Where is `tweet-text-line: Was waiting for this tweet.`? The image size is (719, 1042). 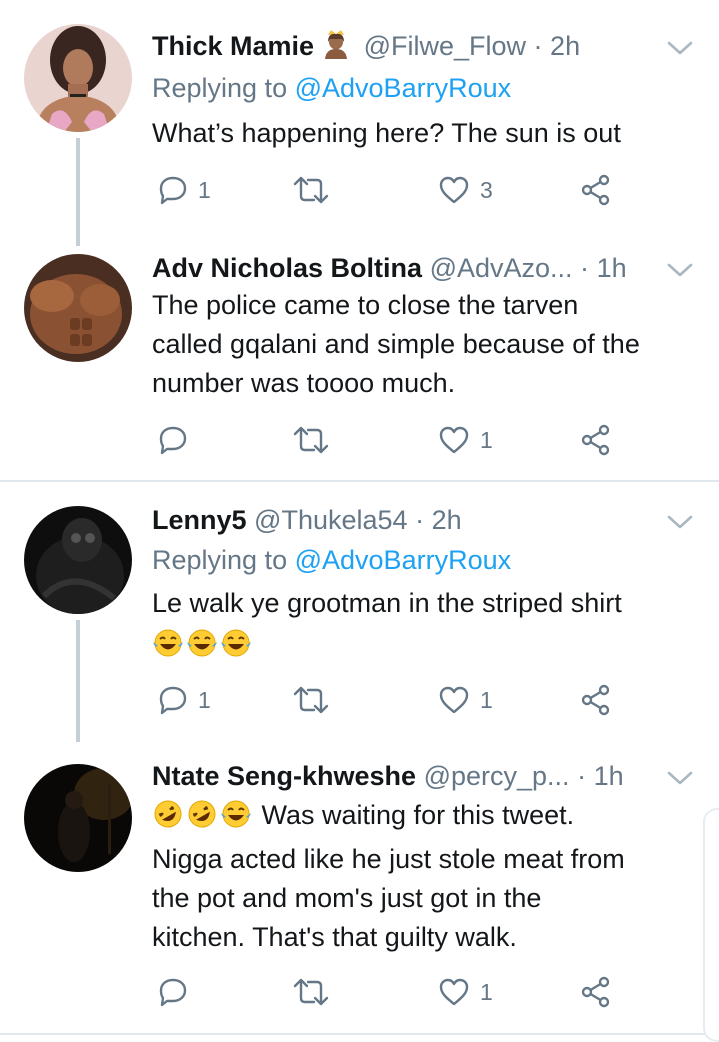 tweet-text-line: Was waiting for this tweet. is located at coordinates (418, 815).